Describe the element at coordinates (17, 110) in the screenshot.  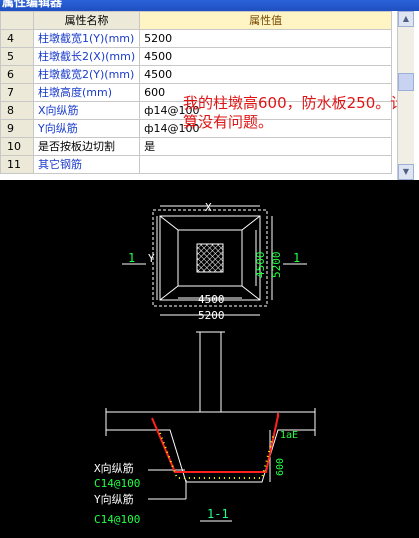
I see `row-index: 8` at that location.